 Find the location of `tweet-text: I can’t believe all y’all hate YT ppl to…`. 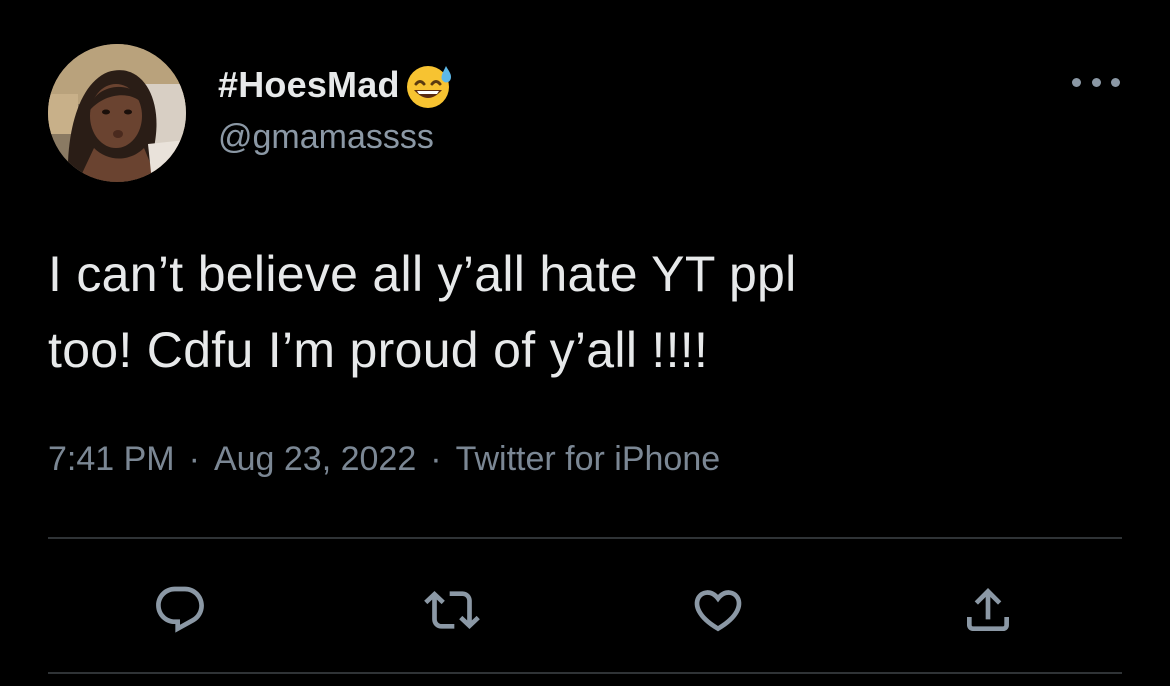

tweet-text: I can’t believe all y’all hate YT ppl to… is located at coordinates (422, 312).